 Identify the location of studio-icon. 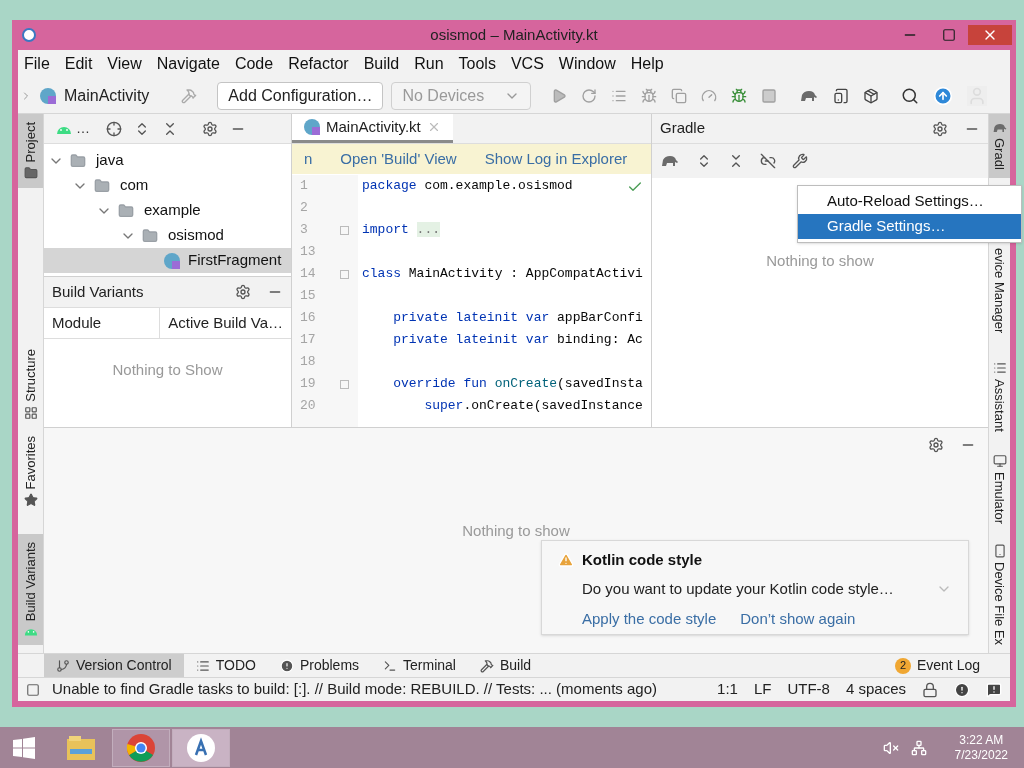
(201, 747).